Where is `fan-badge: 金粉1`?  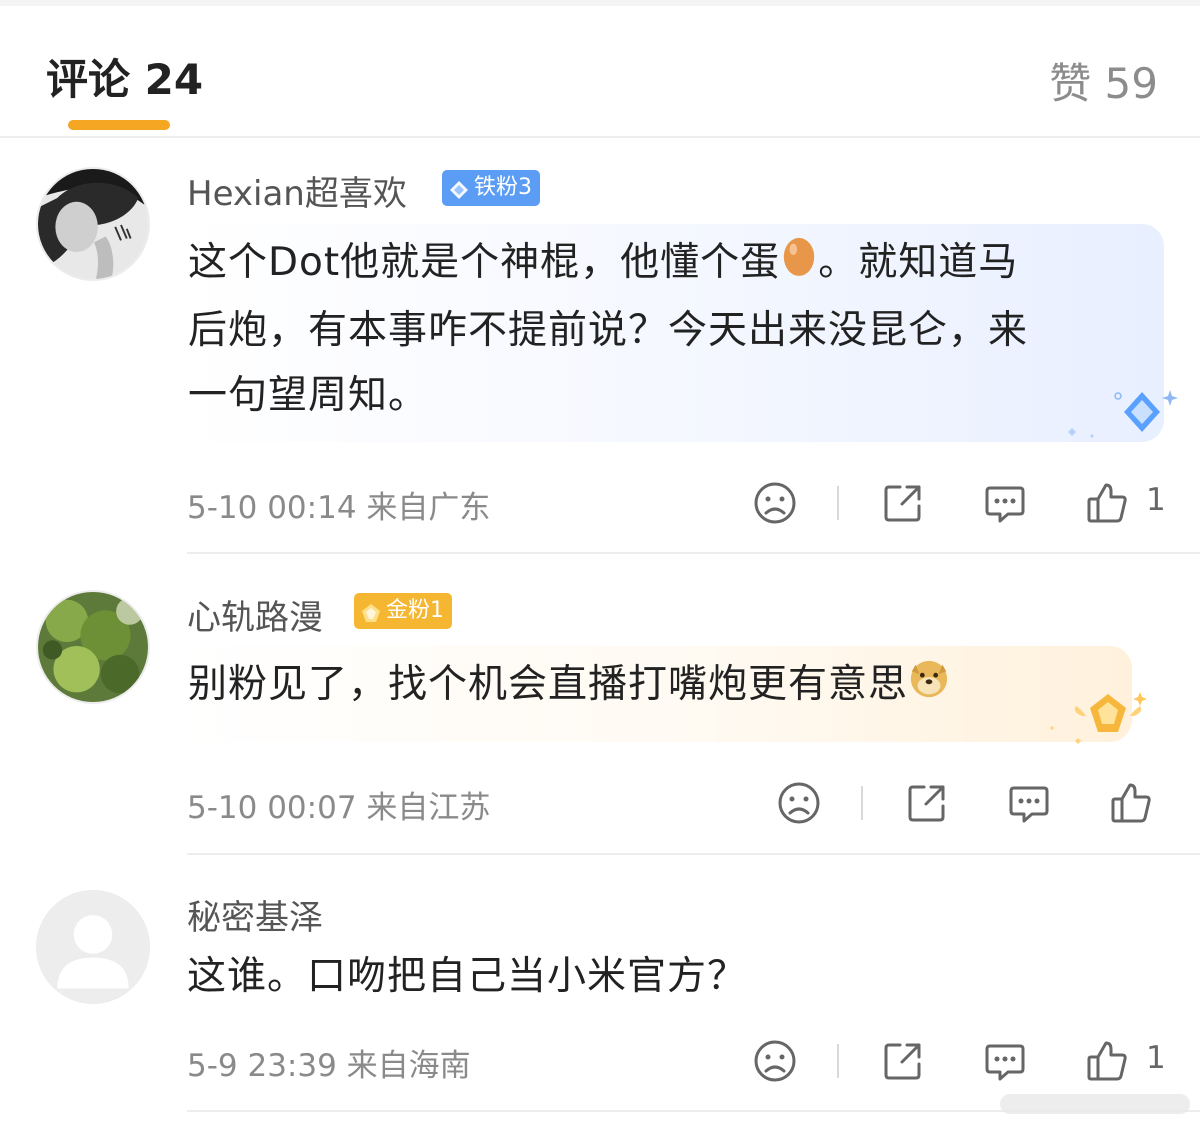
fan-badge: 金粉1 is located at coordinates (403, 611).